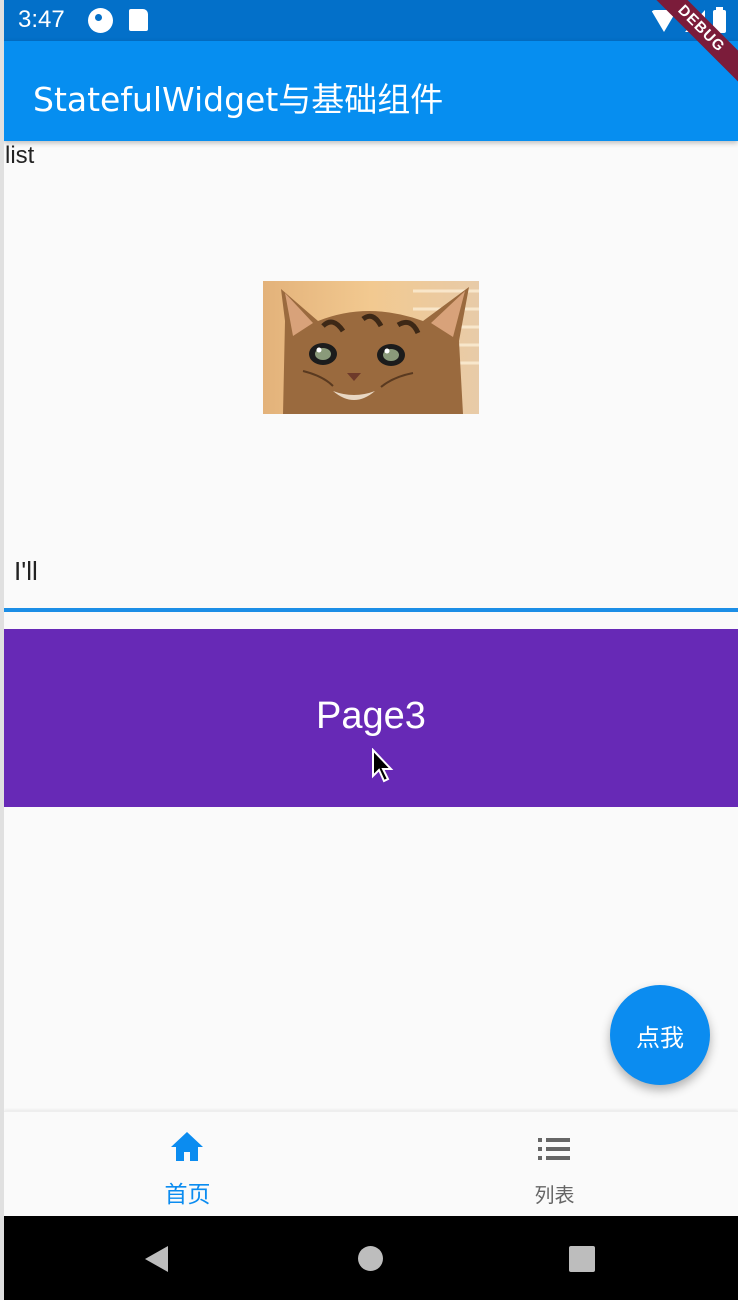 This screenshot has width=738, height=1300. Describe the element at coordinates (100, 20) in the screenshot. I see `t-icon` at that location.